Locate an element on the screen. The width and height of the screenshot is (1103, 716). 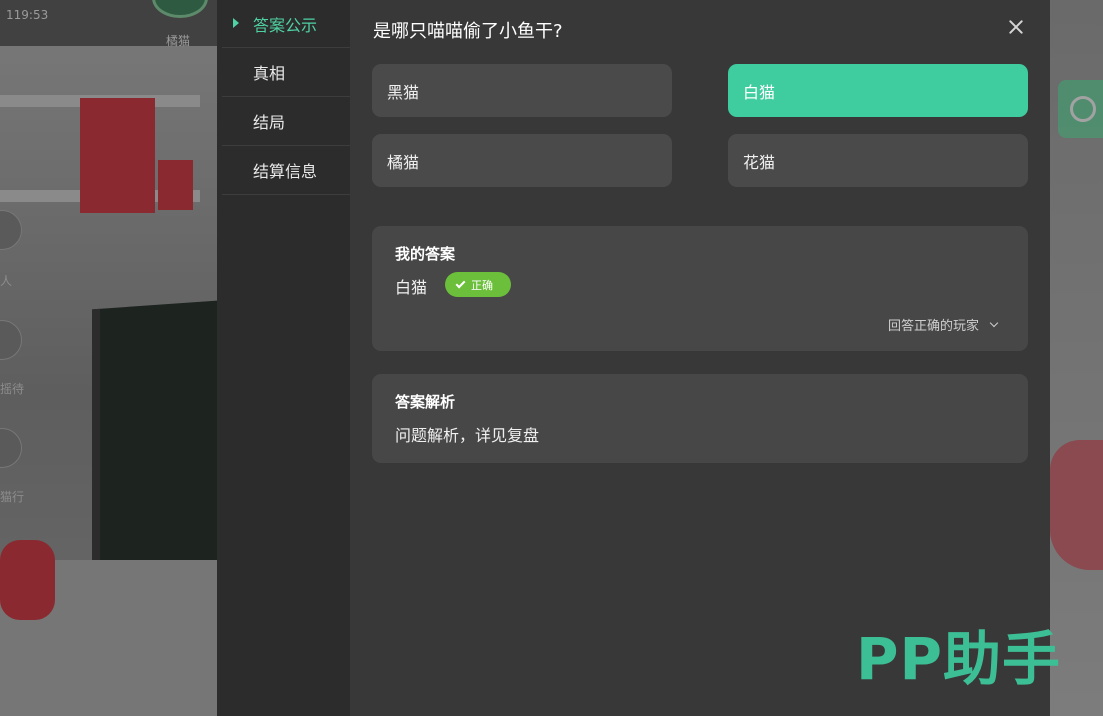
option-calico-cat: 花猫 is located at coordinates (878, 160).